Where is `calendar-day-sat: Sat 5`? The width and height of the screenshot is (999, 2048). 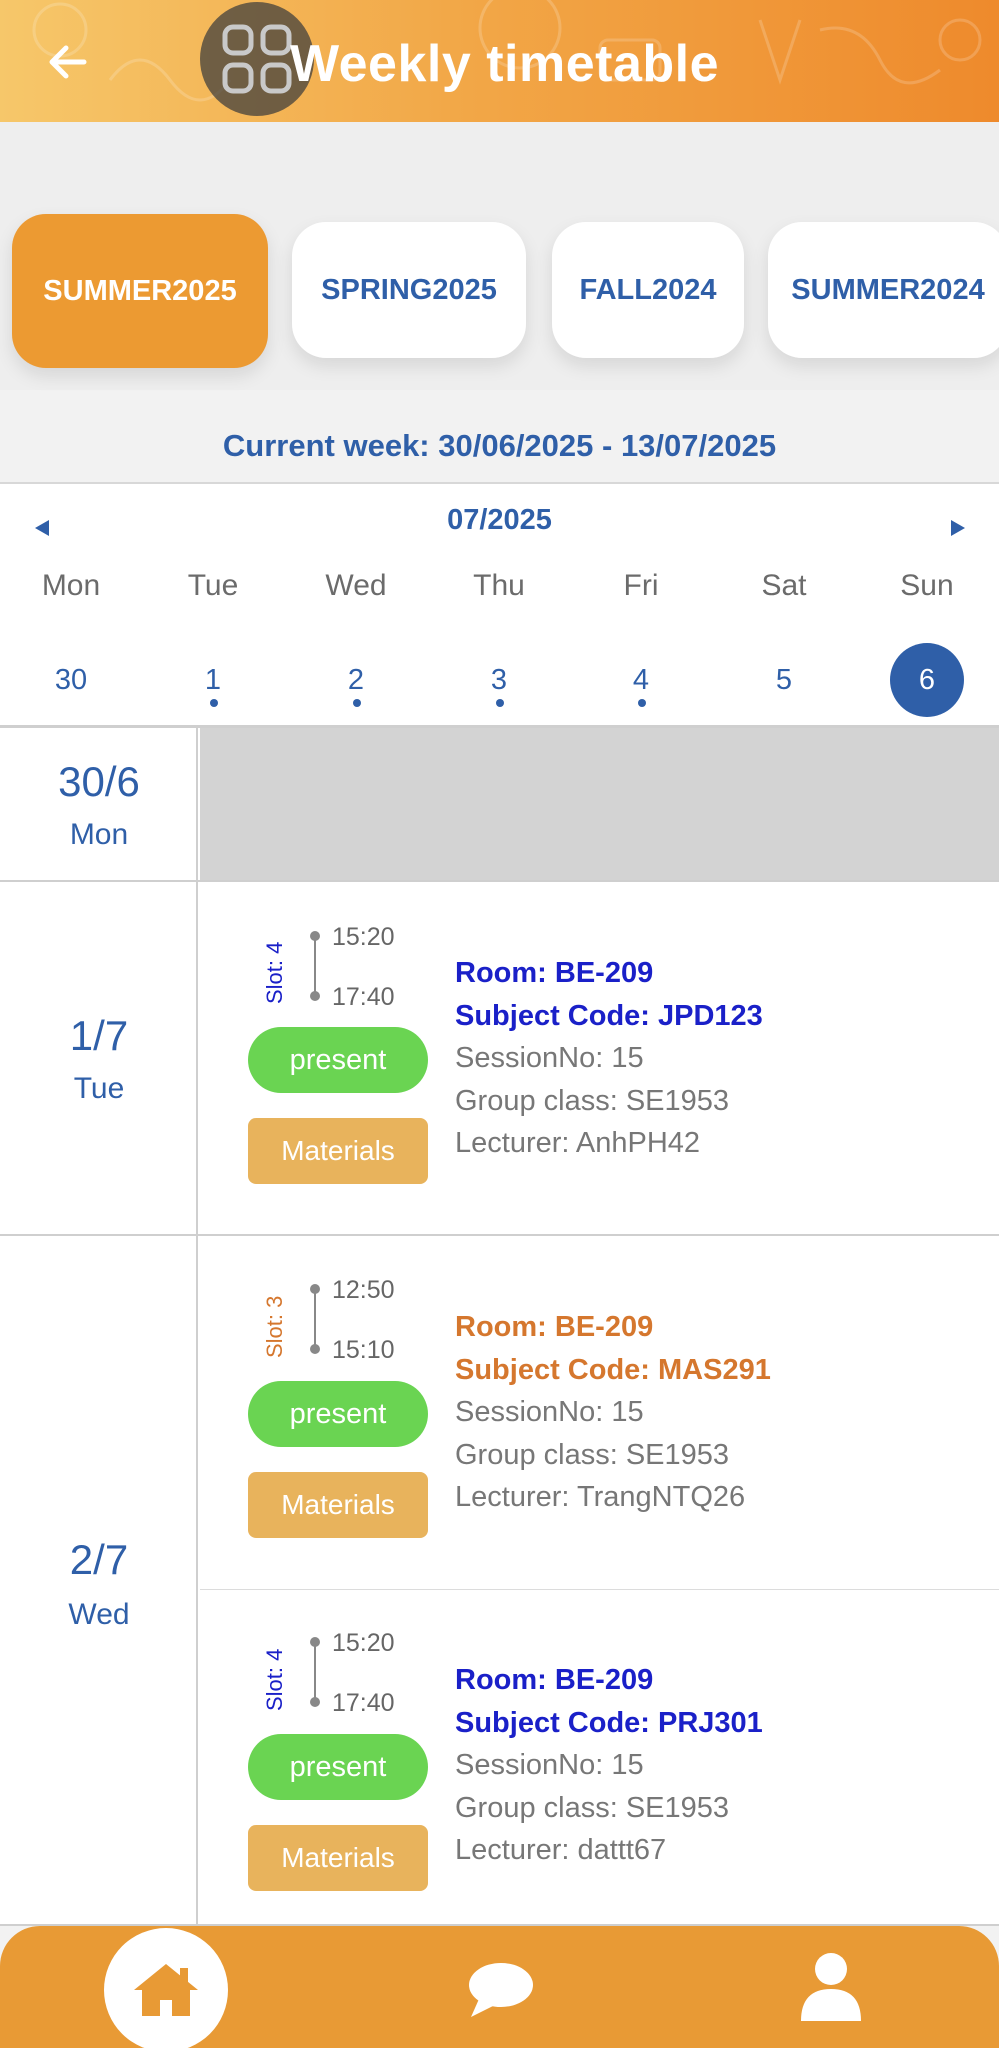
calendar-day-sat: Sat 5 is located at coordinates (784, 640).